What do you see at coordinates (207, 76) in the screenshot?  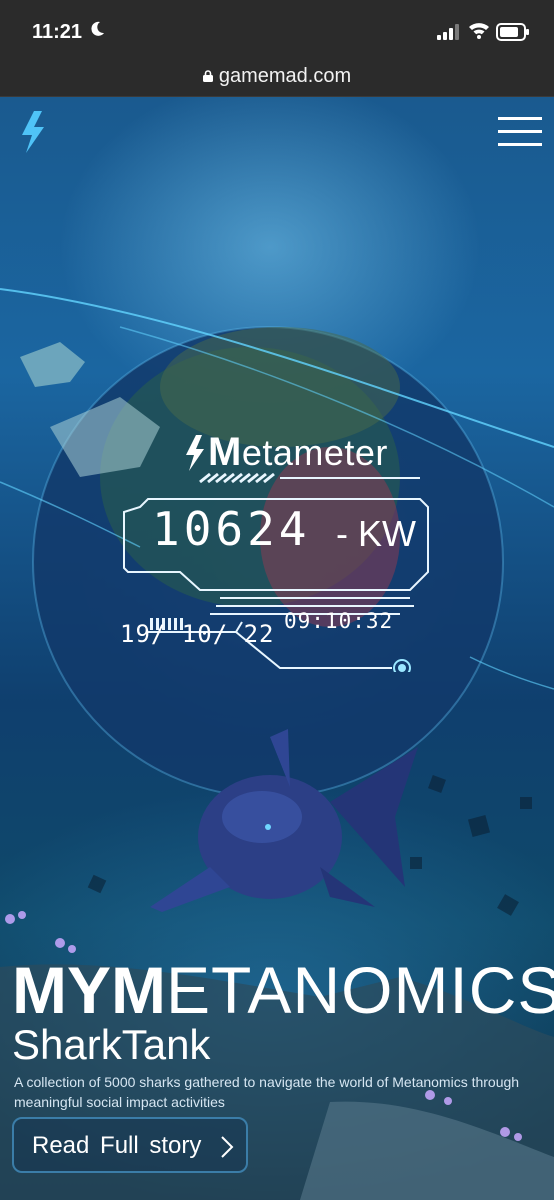 I see `lock-icon` at bounding box center [207, 76].